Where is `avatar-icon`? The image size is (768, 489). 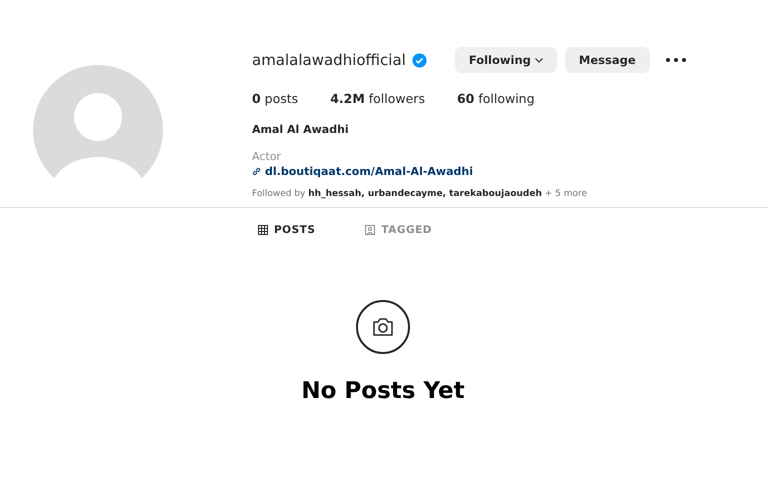 avatar-icon is located at coordinates (98, 130).